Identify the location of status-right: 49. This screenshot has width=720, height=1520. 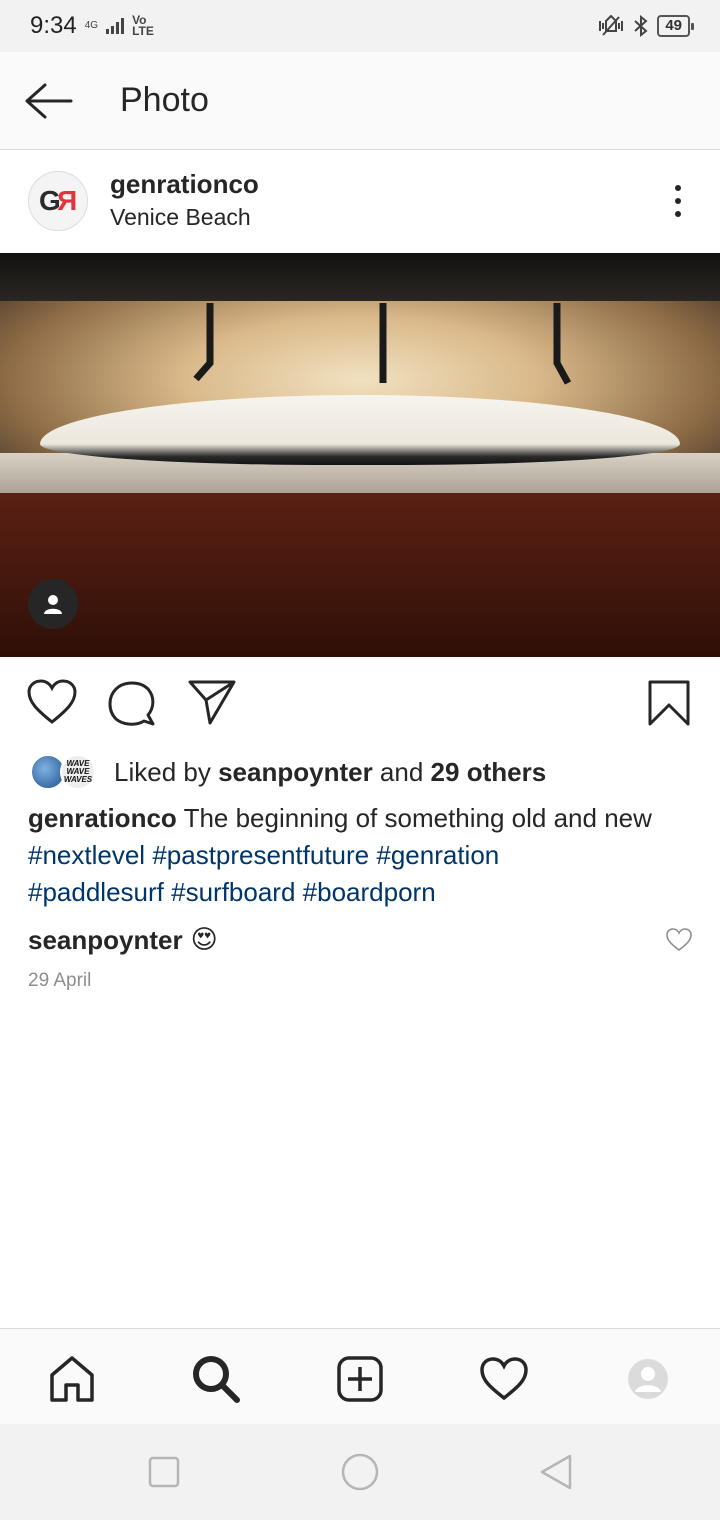
(645, 26).